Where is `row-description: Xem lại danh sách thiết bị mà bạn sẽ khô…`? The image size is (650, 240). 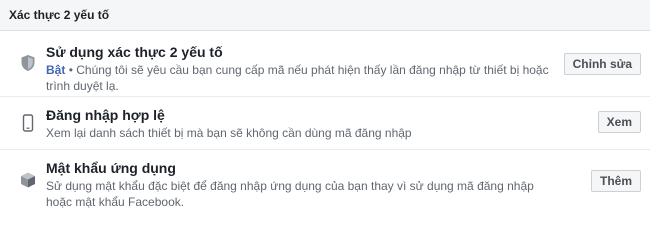
row-description: Xem lại danh sách thiết bị mà bạn sẽ khô… is located at coordinates (229, 133).